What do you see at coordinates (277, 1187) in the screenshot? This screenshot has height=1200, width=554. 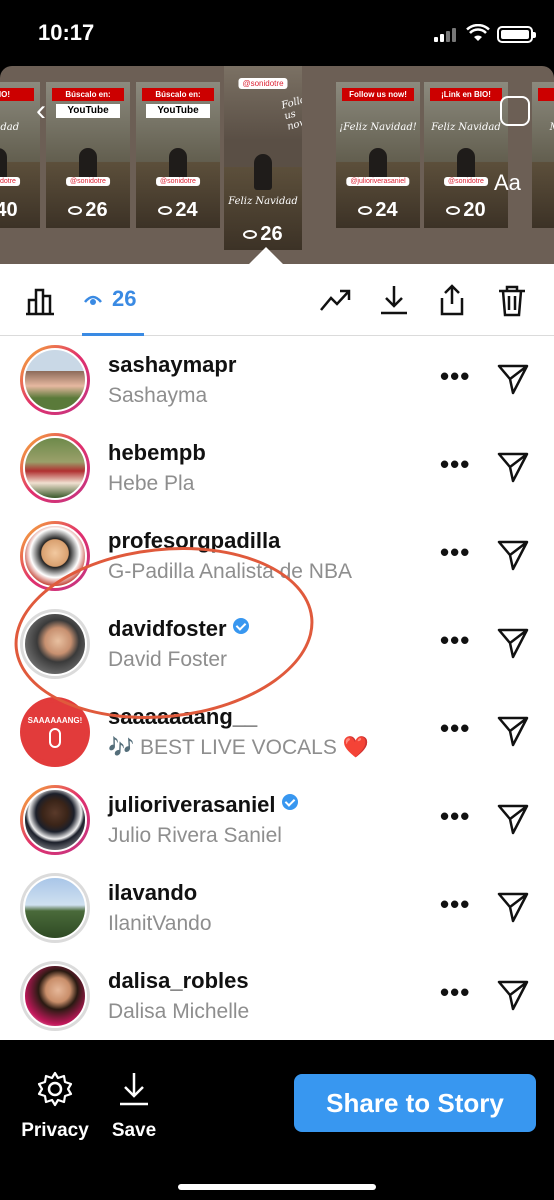 I see `home-indicator` at bounding box center [277, 1187].